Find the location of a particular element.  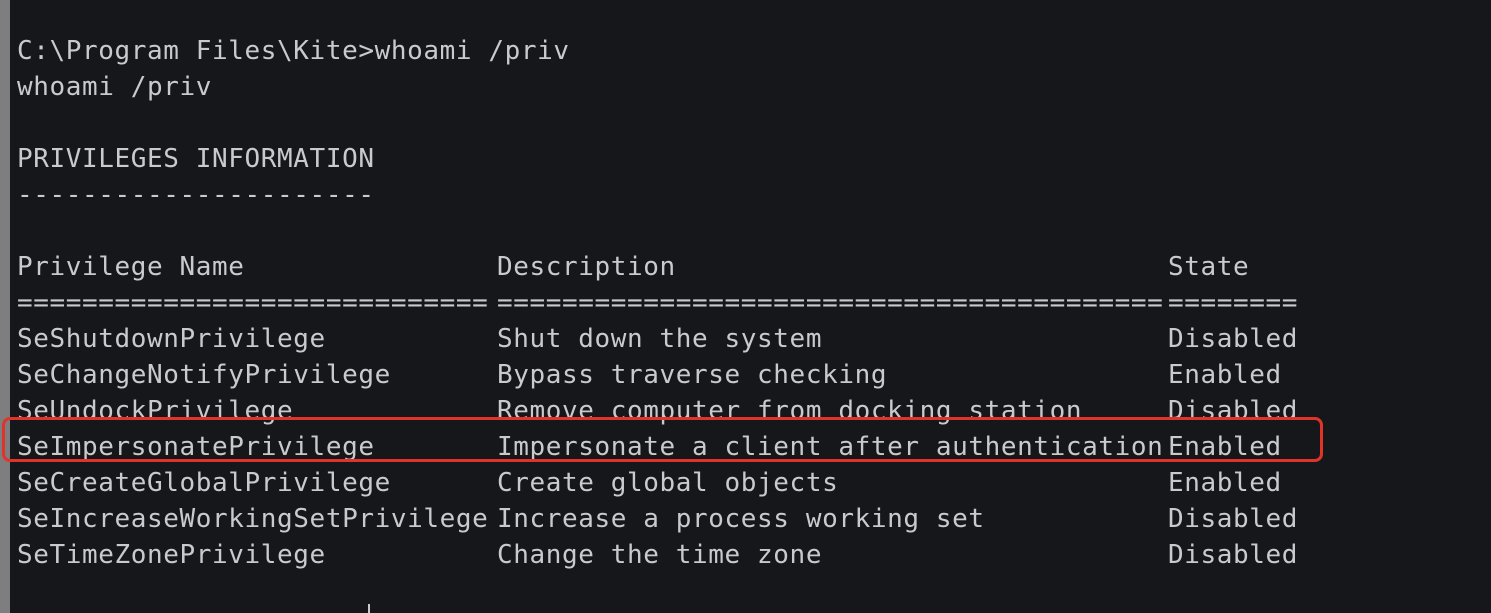

text-cursor is located at coordinates (369, 608).